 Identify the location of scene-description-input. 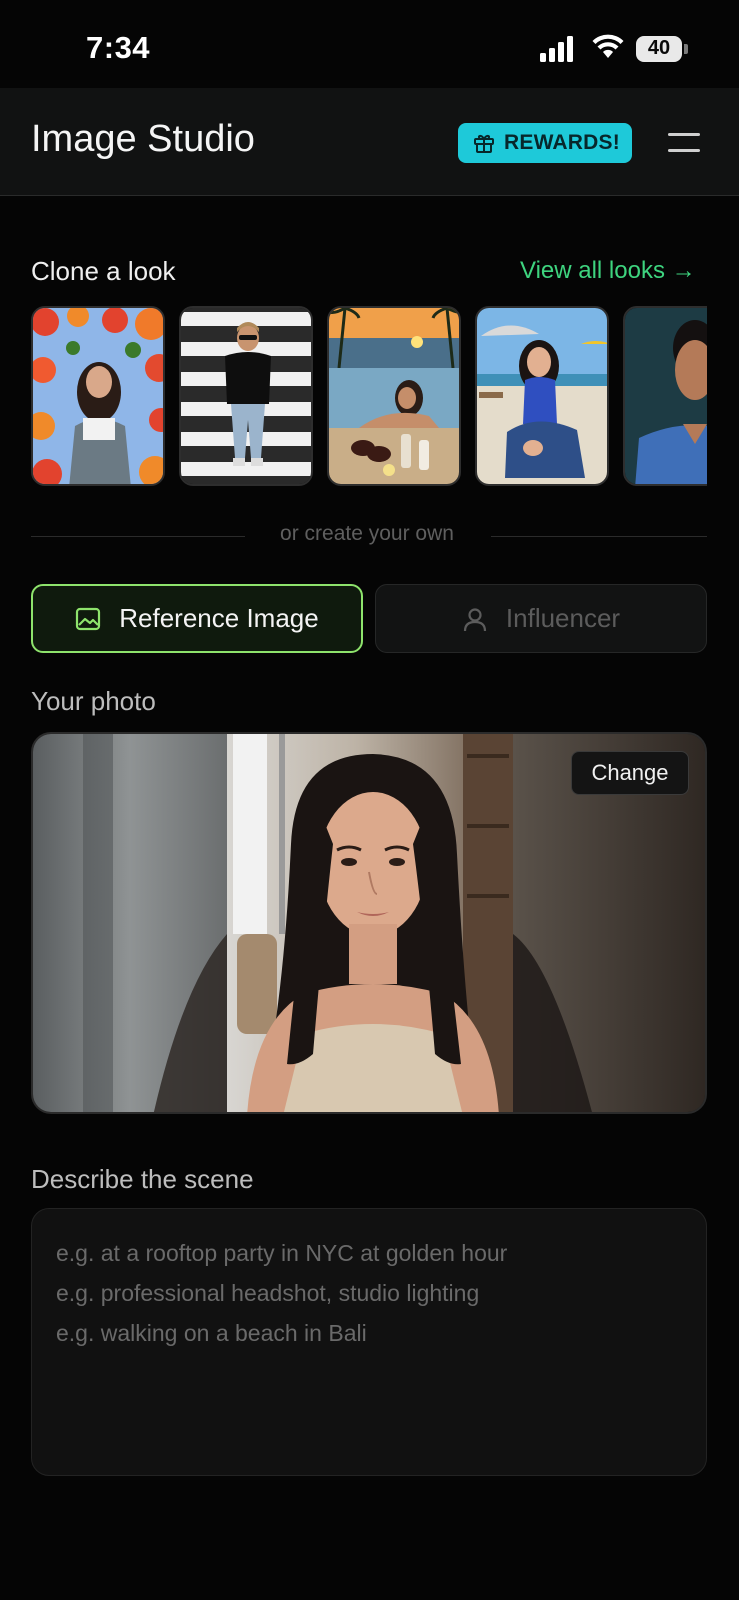
(369, 1342).